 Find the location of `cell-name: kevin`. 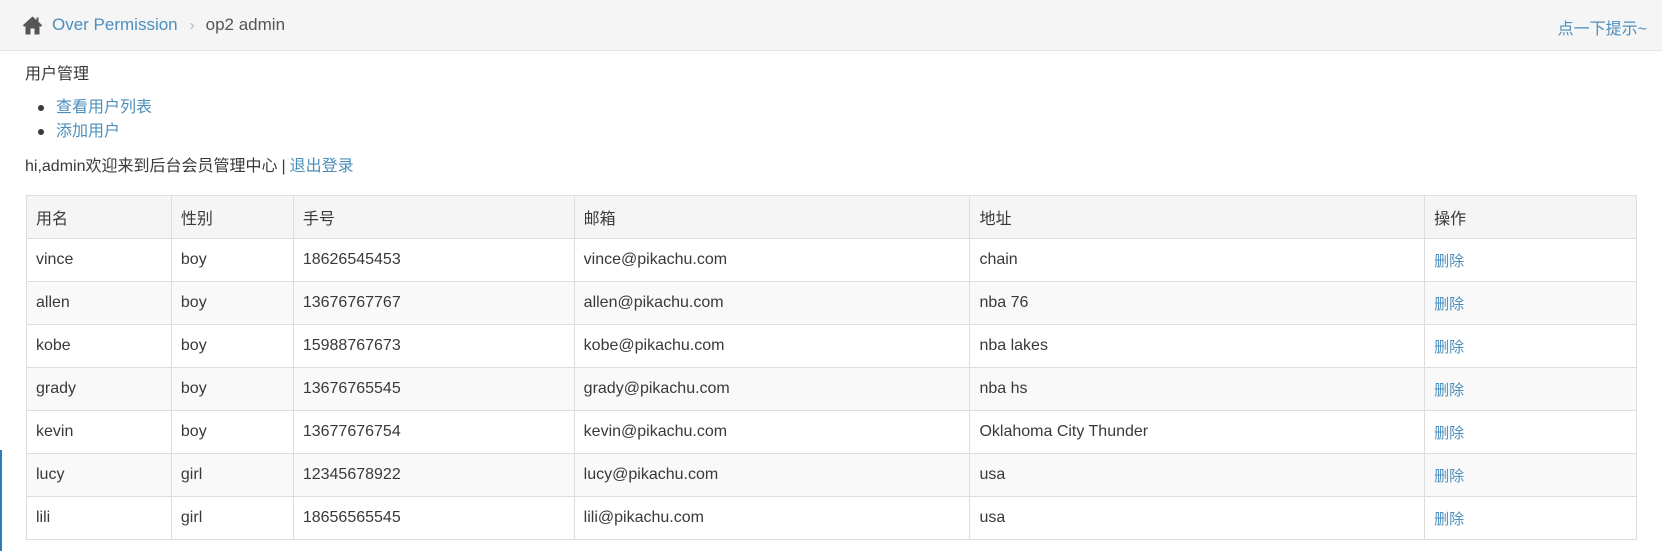

cell-name: kevin is located at coordinates (99, 432).